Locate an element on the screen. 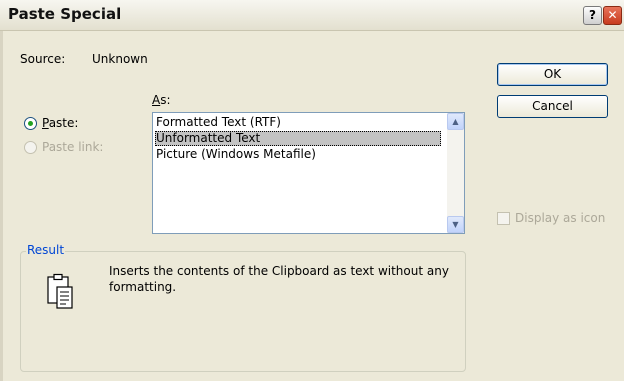 The image size is (624, 381). paste-radio is located at coordinates (30, 123).